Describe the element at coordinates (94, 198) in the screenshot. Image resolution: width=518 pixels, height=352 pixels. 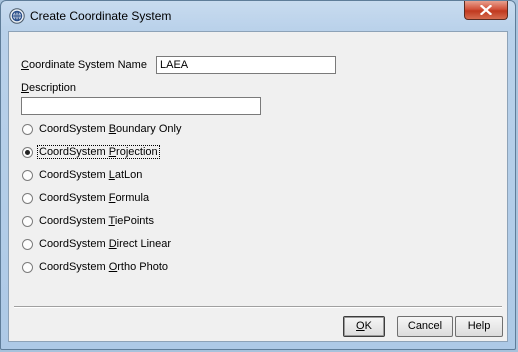
I see `radio-option-label: CoordSystem Formula` at that location.